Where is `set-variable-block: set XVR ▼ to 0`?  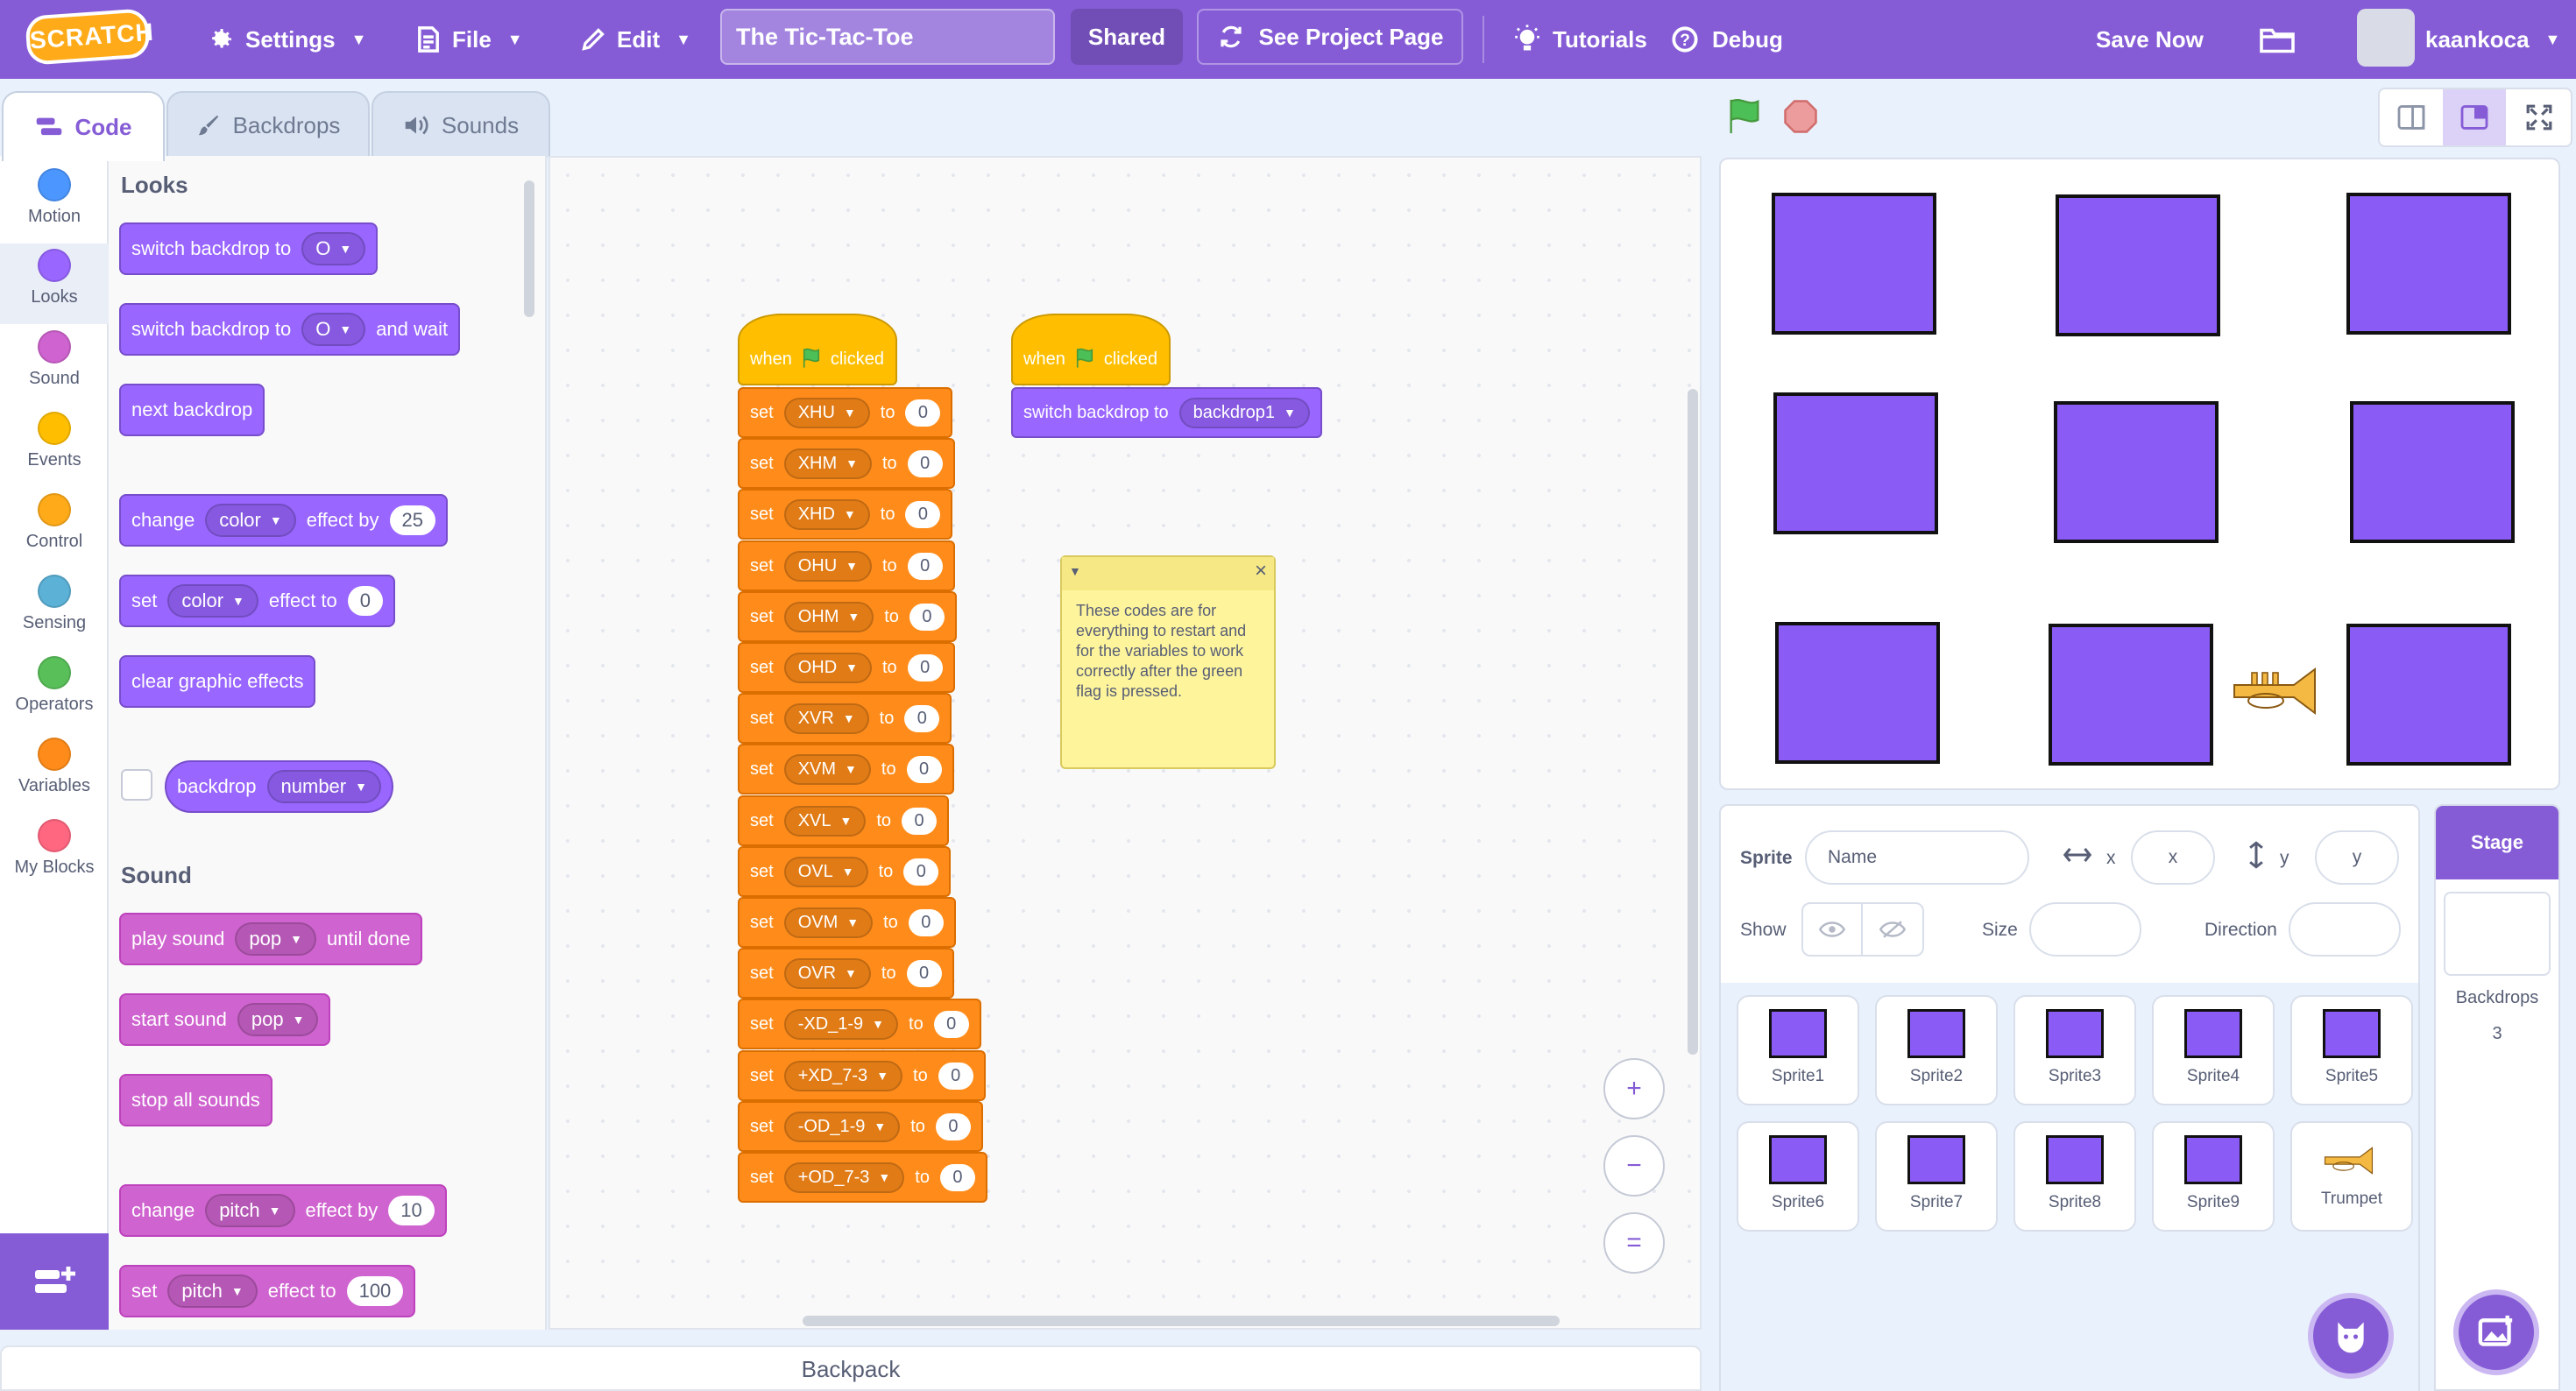 set-variable-block: set XVR ▼ to 0 is located at coordinates (845, 718).